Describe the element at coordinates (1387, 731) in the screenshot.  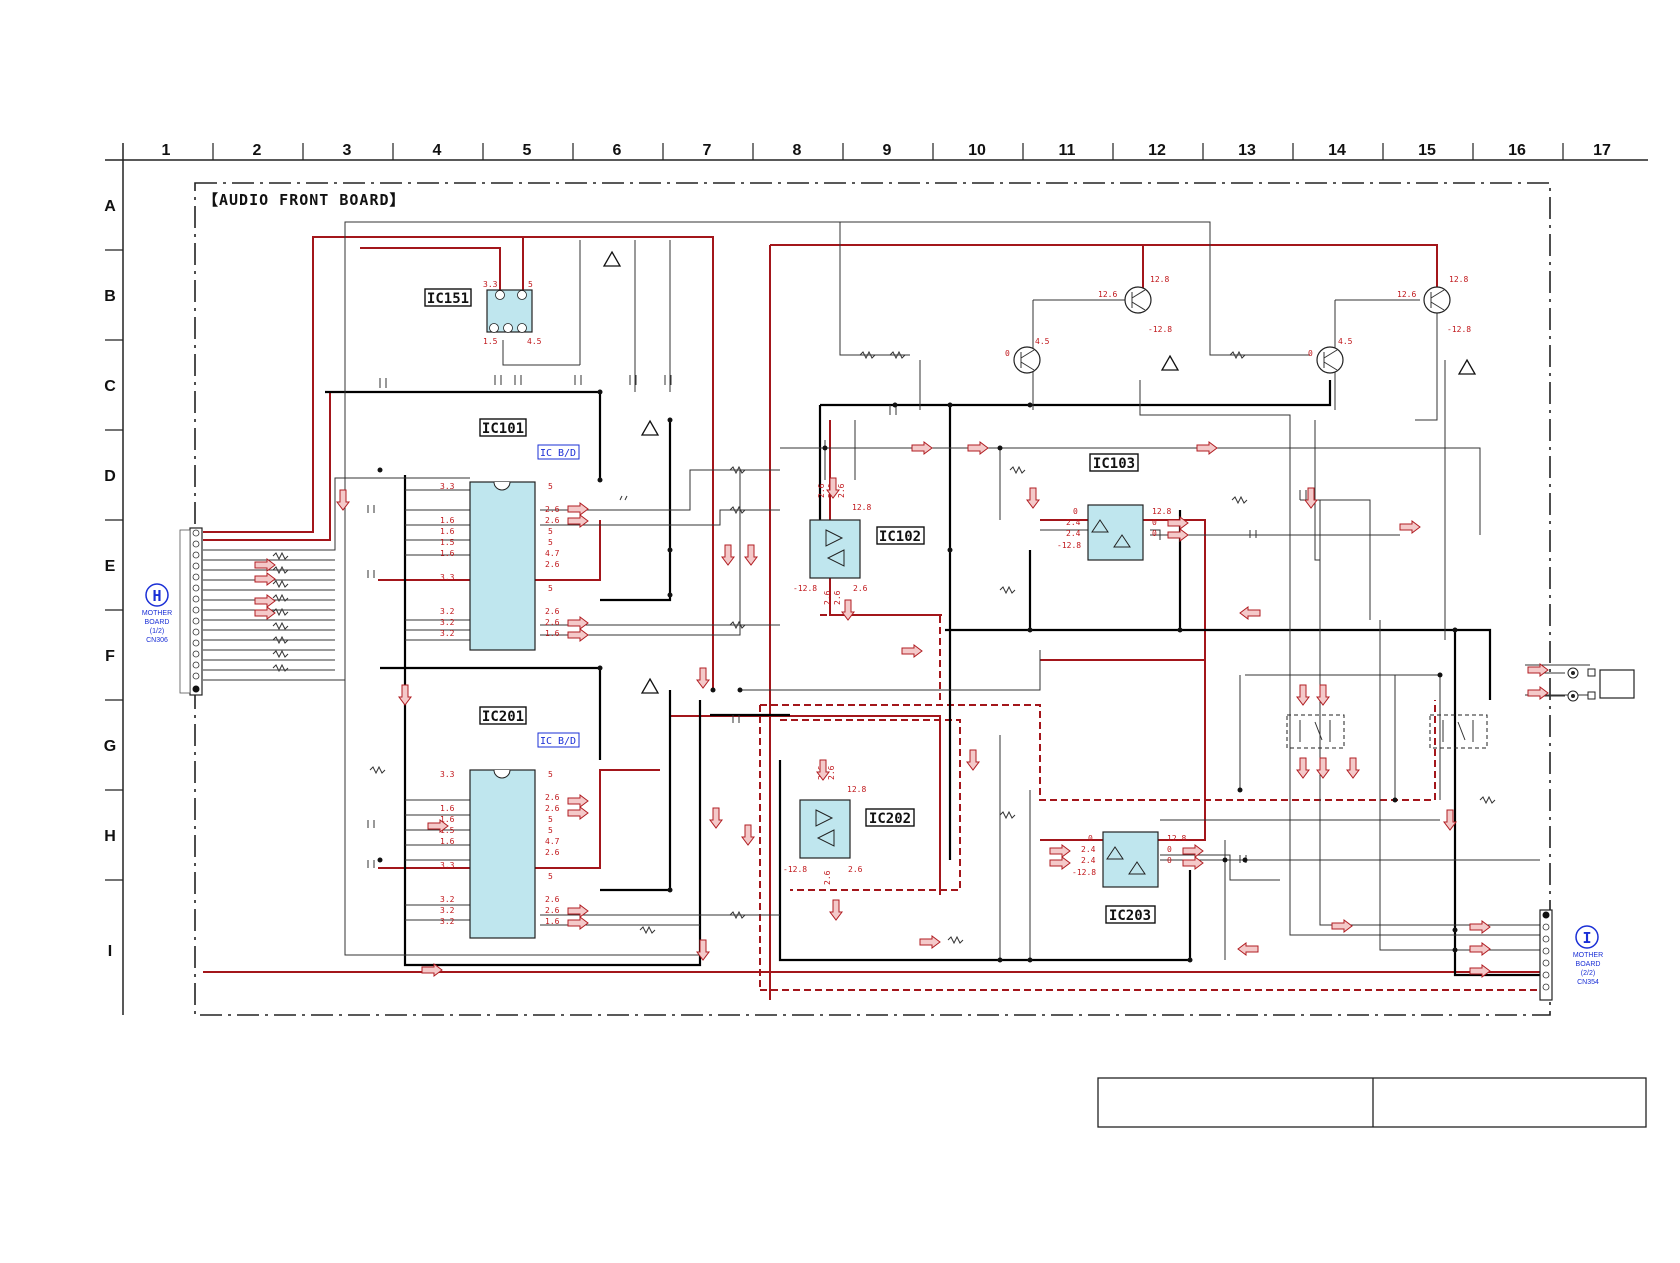
I see `relays` at that location.